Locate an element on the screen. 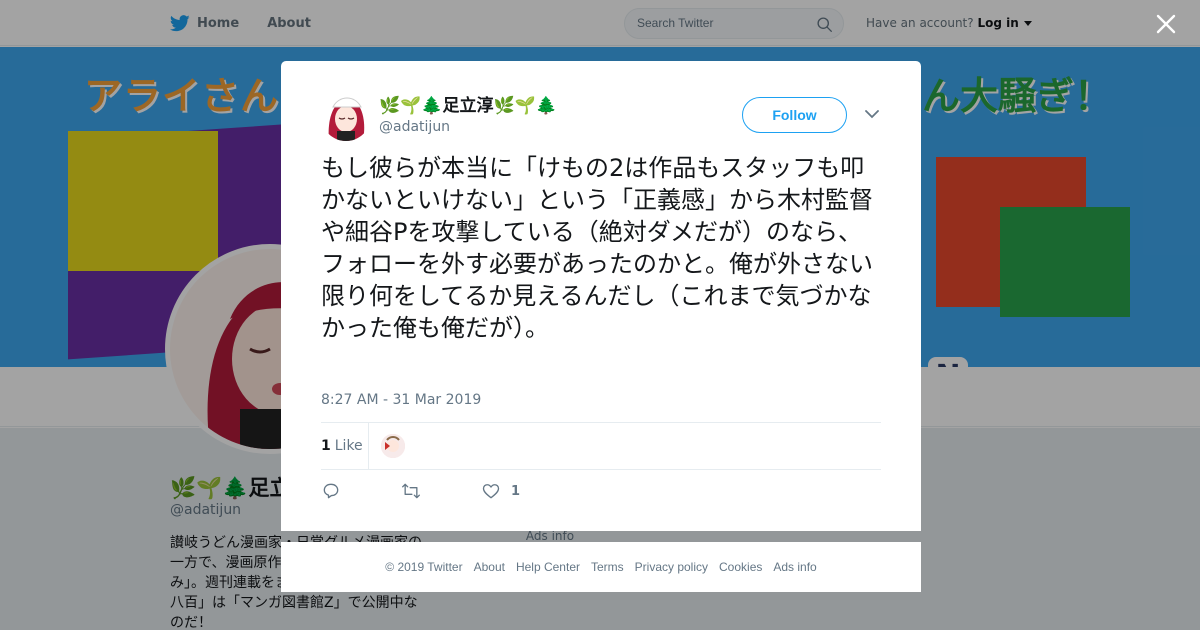  like-action-count: 1 is located at coordinates (516, 491).